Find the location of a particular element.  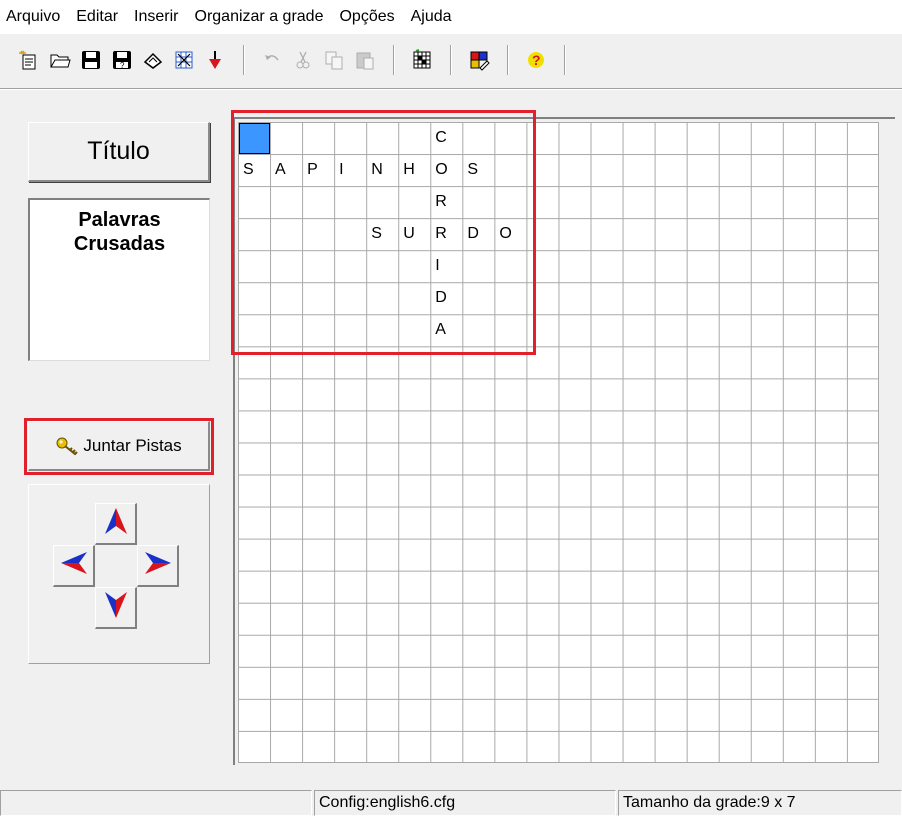

arrow-right-button is located at coordinates (158, 566).